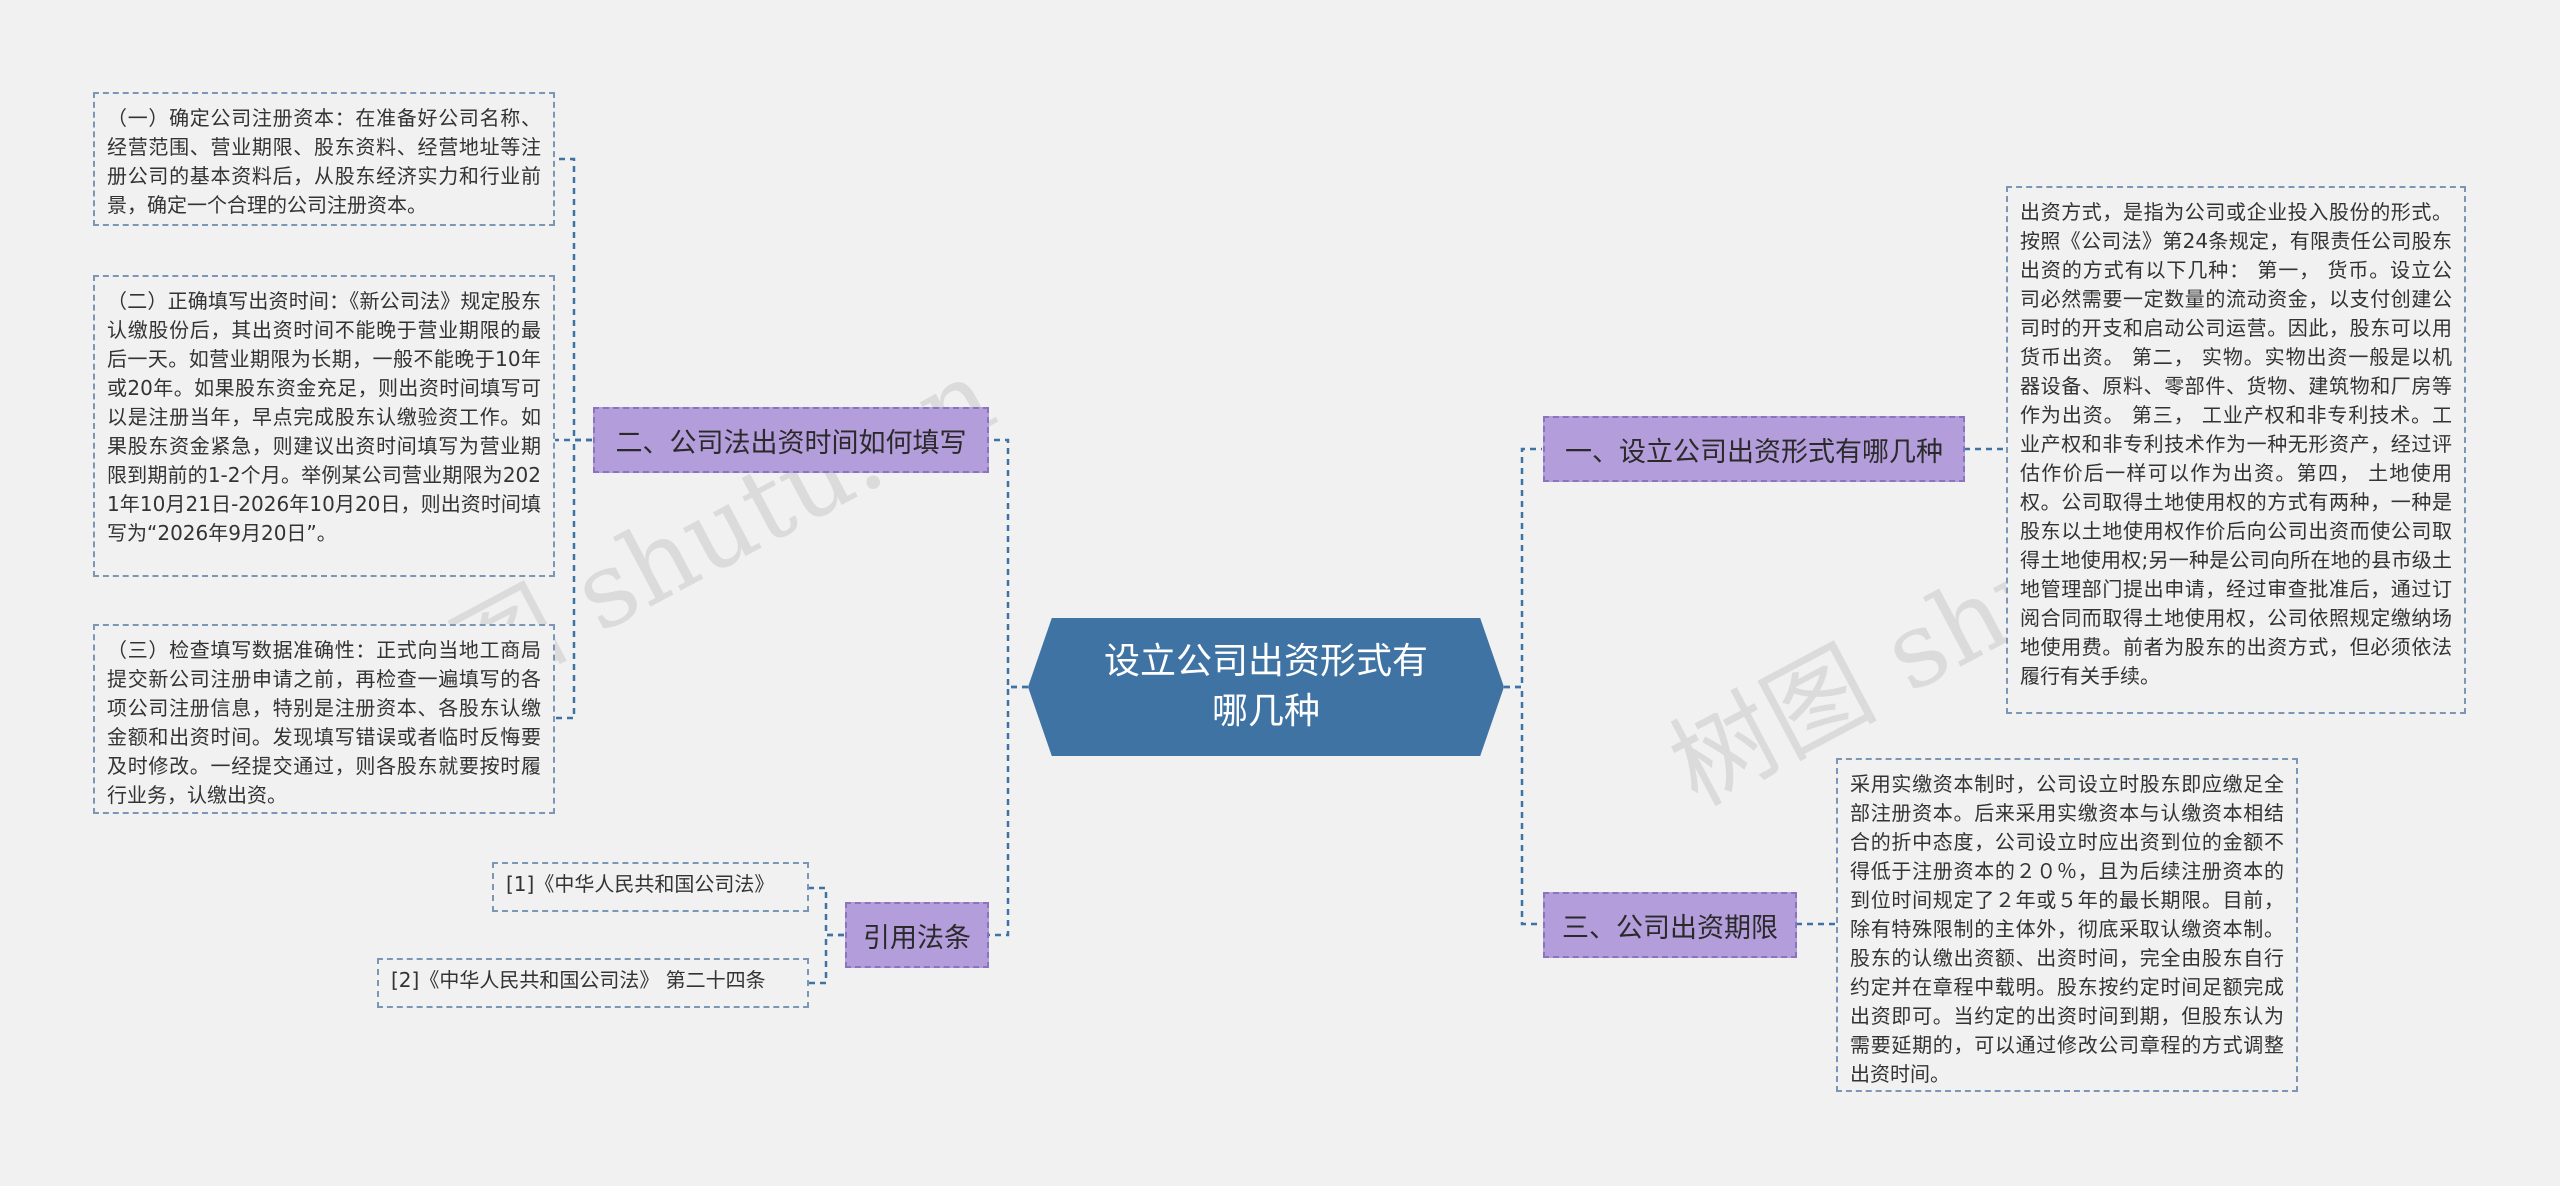 This screenshot has height=1186, width=2560. Describe the element at coordinates (1523, 568) in the screenshot. I see `connector-central-to-r1` at that location.